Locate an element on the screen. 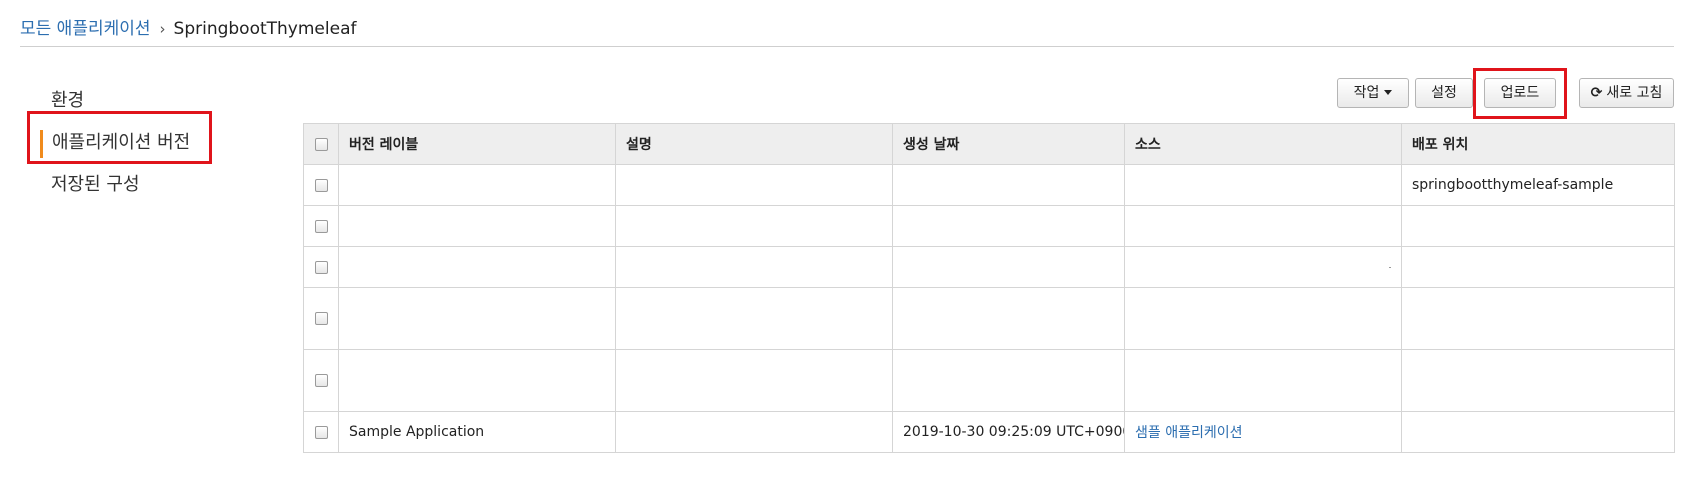 The image size is (1695, 481). column-header-version-label: 버전 레이블 is located at coordinates (477, 144).